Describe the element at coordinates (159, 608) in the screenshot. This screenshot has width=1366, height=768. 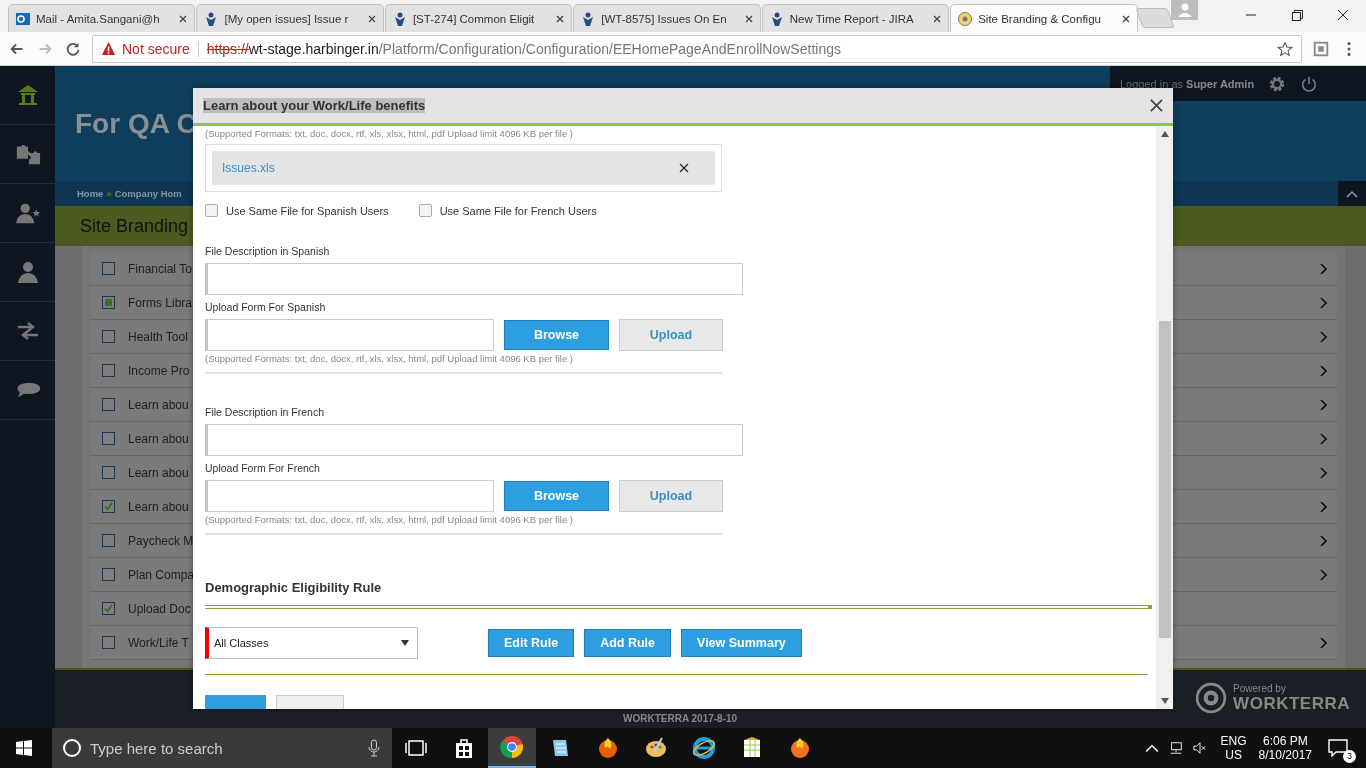
I see `item-label: Upload Doc` at that location.